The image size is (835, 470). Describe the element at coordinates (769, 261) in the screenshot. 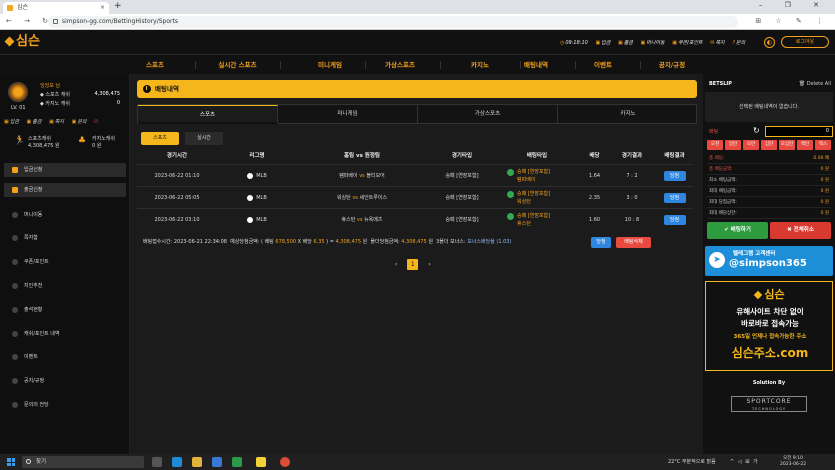

I see `telegram-banner: ➤ 텔레그램 고객센터 @simpson365` at that location.